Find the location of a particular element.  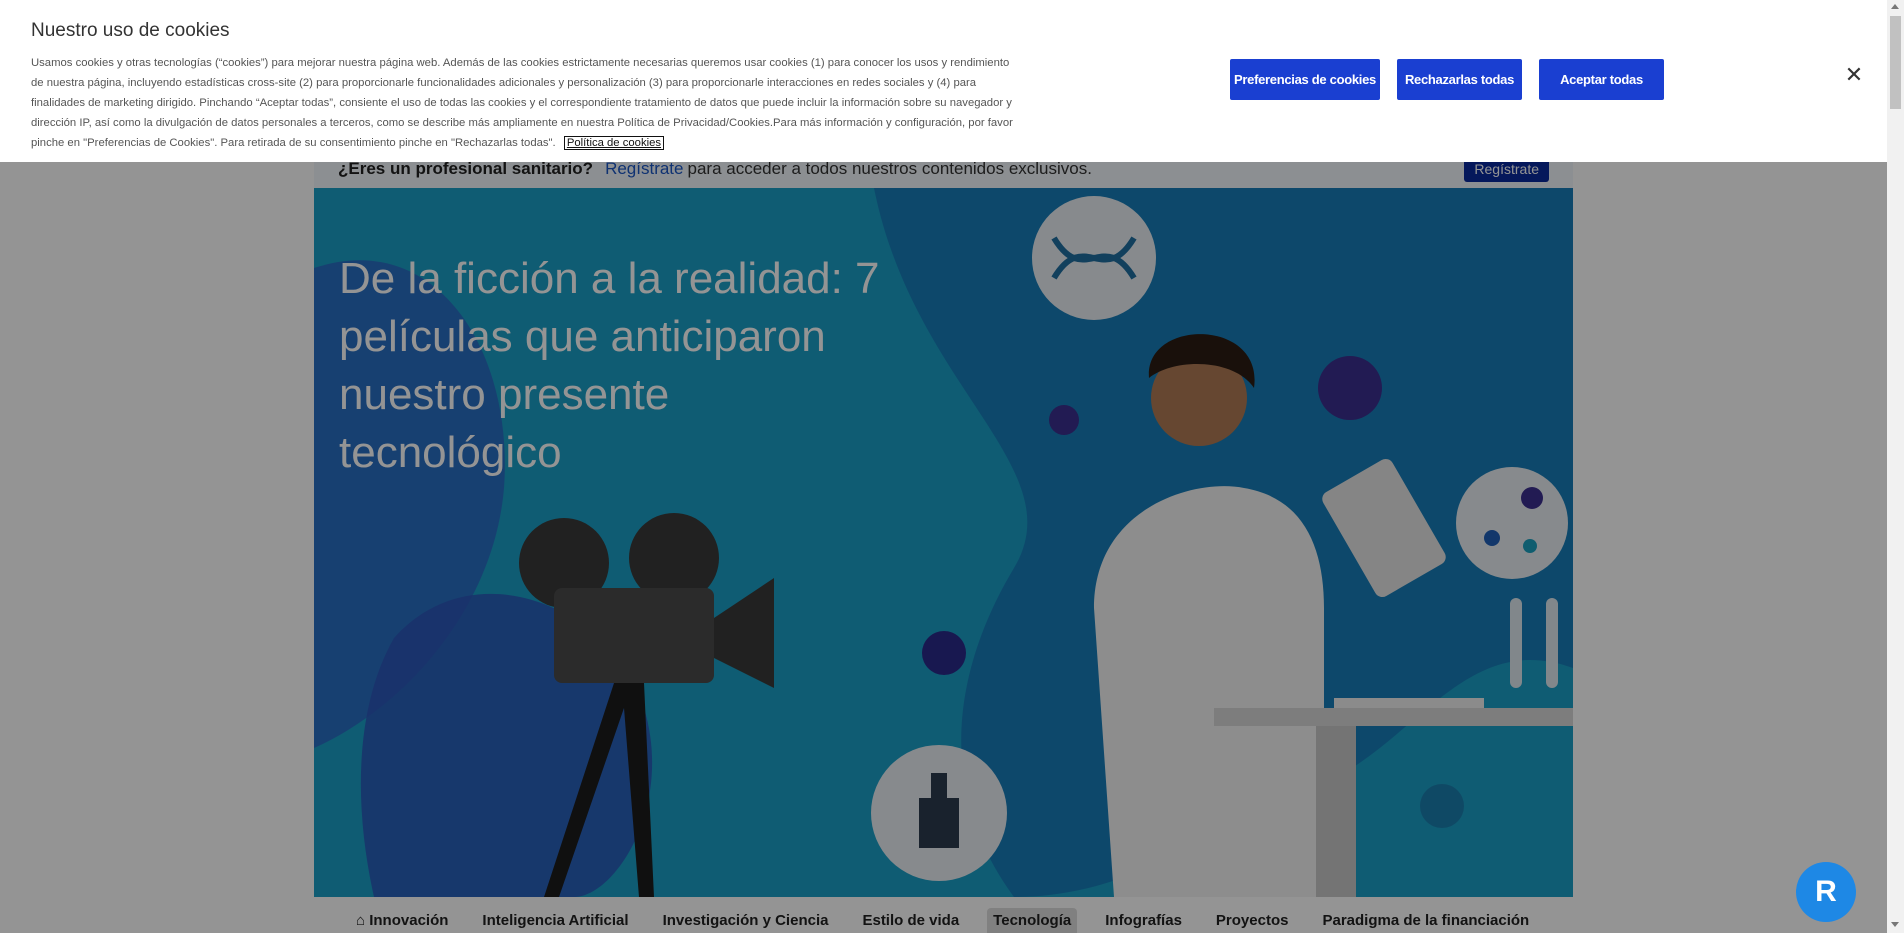

scroll-up-icon is located at coordinates (1895, 6).